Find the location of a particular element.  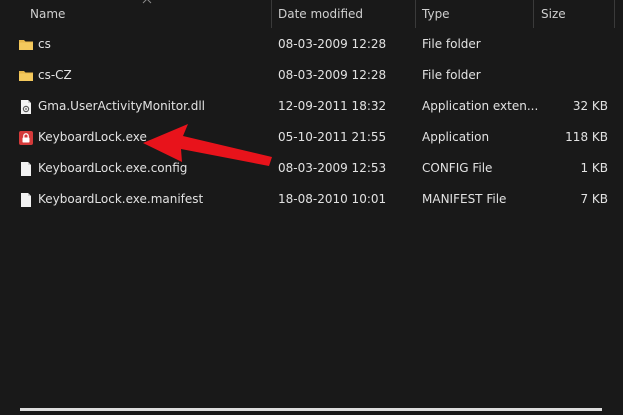

column-header-type: Type is located at coordinates (436, 14).